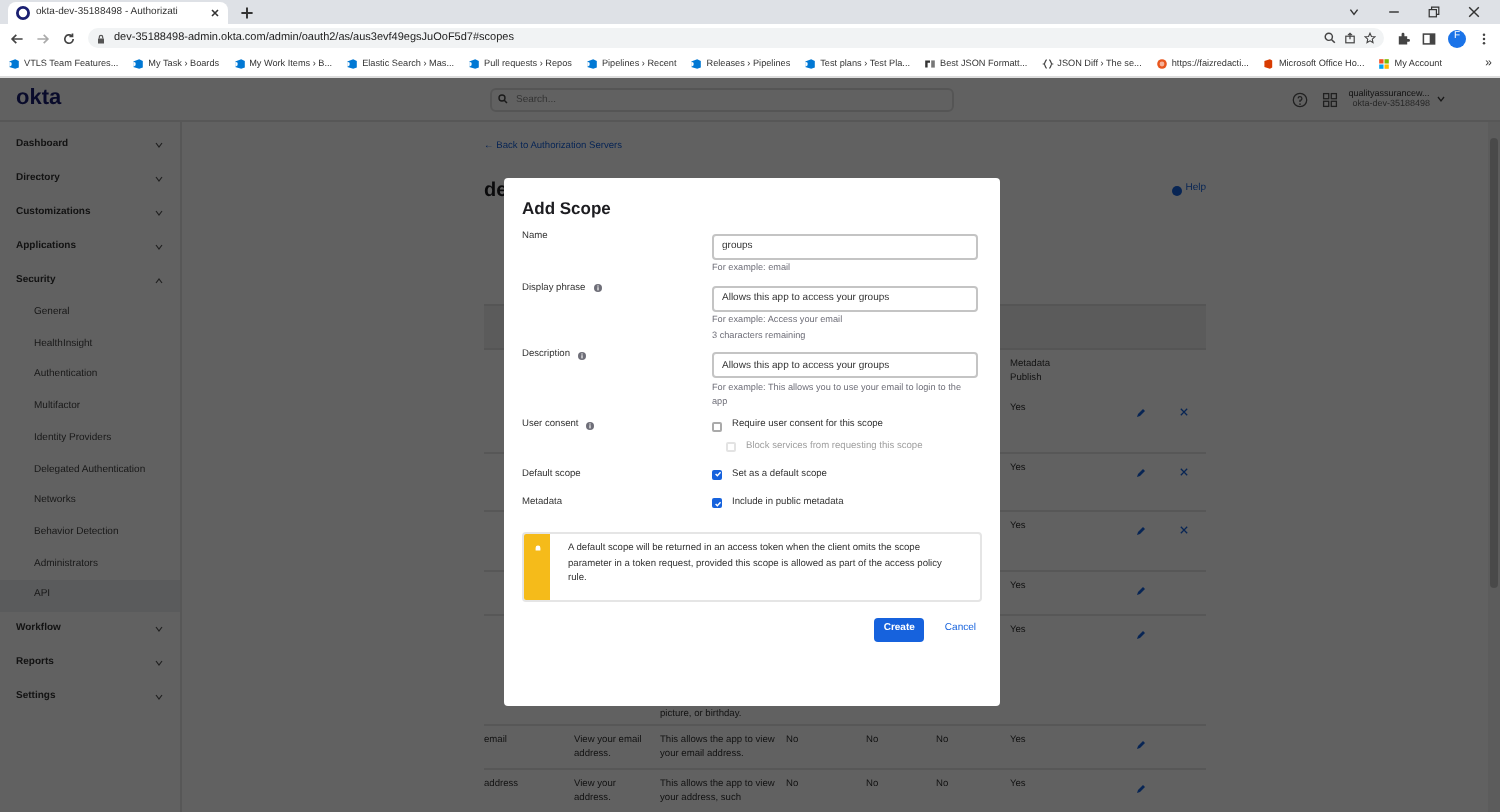 The width and height of the screenshot is (1500, 812). What do you see at coordinates (1370, 38) in the screenshot?
I see `star-icon` at bounding box center [1370, 38].